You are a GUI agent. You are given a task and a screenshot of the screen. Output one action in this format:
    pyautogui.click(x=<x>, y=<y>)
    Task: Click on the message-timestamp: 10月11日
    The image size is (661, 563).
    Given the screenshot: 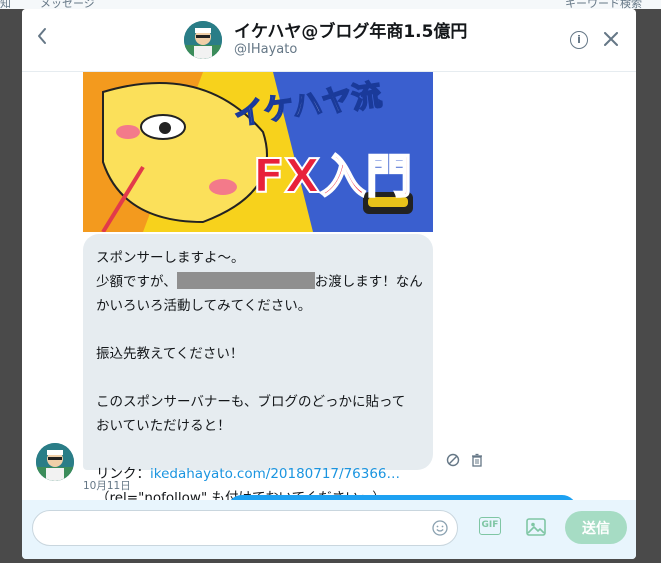 What is the action you would take?
    pyautogui.click(x=107, y=486)
    